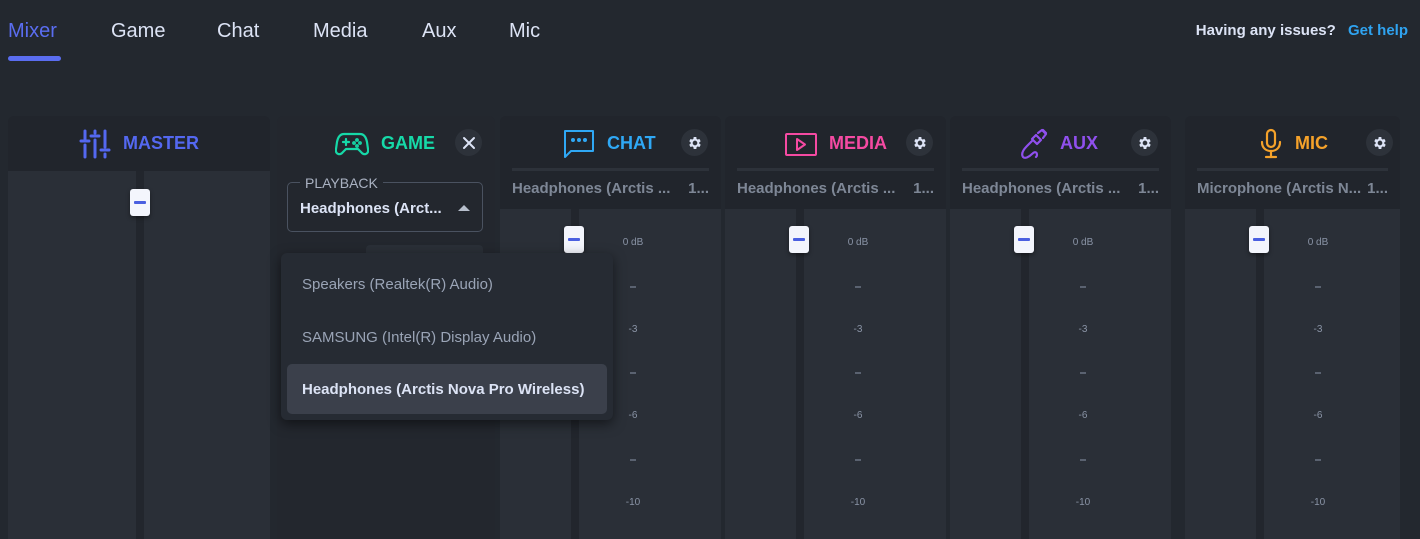 This screenshot has width=1420, height=539. What do you see at coordinates (138, 31) in the screenshot?
I see `tab-game: Game` at bounding box center [138, 31].